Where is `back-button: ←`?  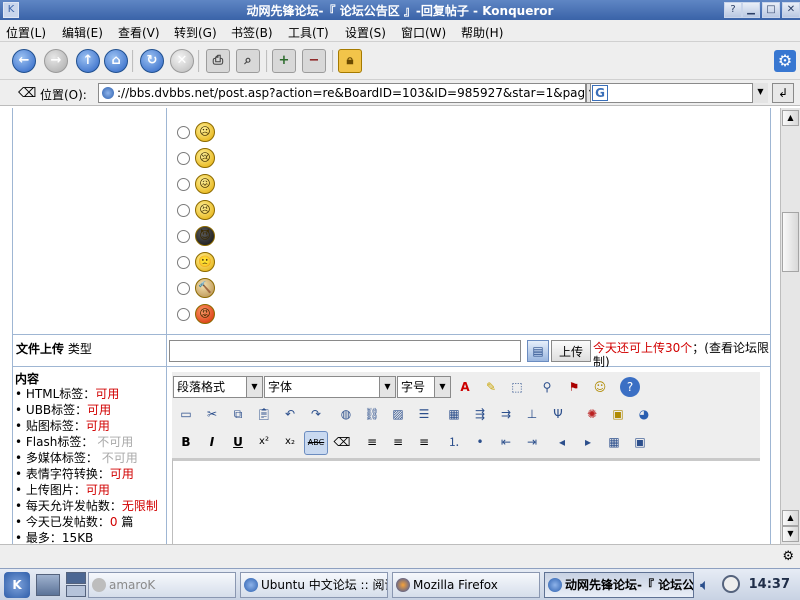 back-button: ← is located at coordinates (24, 61).